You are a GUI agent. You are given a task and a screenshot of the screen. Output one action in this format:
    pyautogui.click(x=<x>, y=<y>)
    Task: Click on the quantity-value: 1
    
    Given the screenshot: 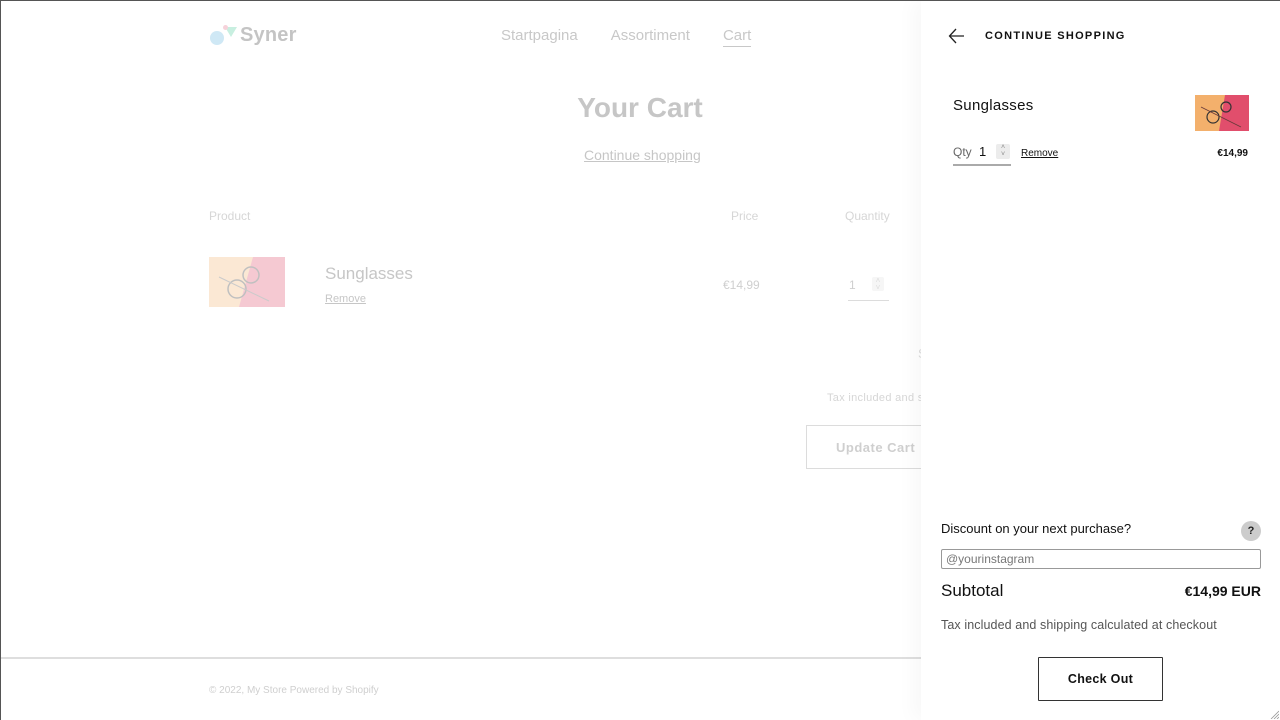 What is the action you would take?
    pyautogui.click(x=852, y=285)
    